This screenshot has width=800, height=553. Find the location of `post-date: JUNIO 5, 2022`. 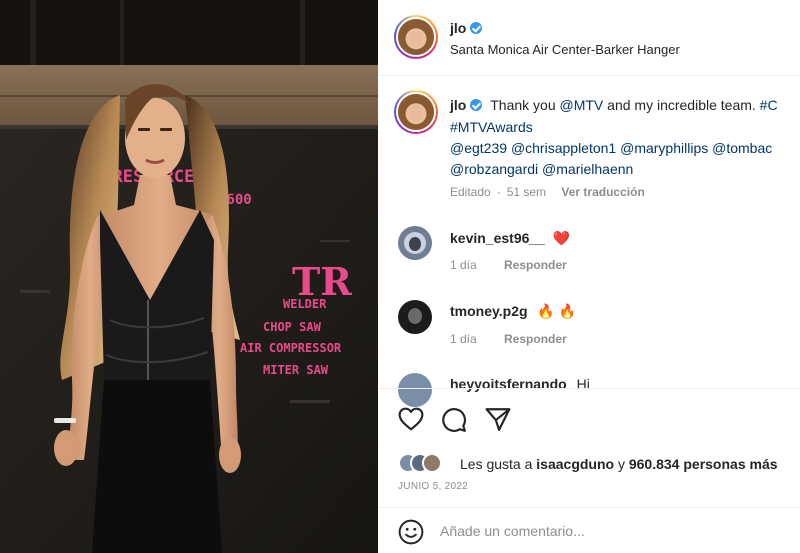

post-date: JUNIO 5, 2022 is located at coordinates (433, 486).